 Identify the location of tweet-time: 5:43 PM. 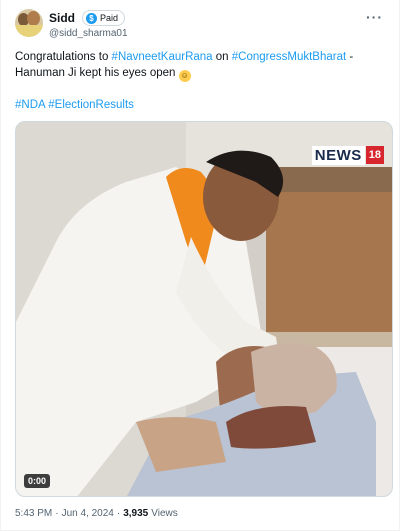
(33, 513).